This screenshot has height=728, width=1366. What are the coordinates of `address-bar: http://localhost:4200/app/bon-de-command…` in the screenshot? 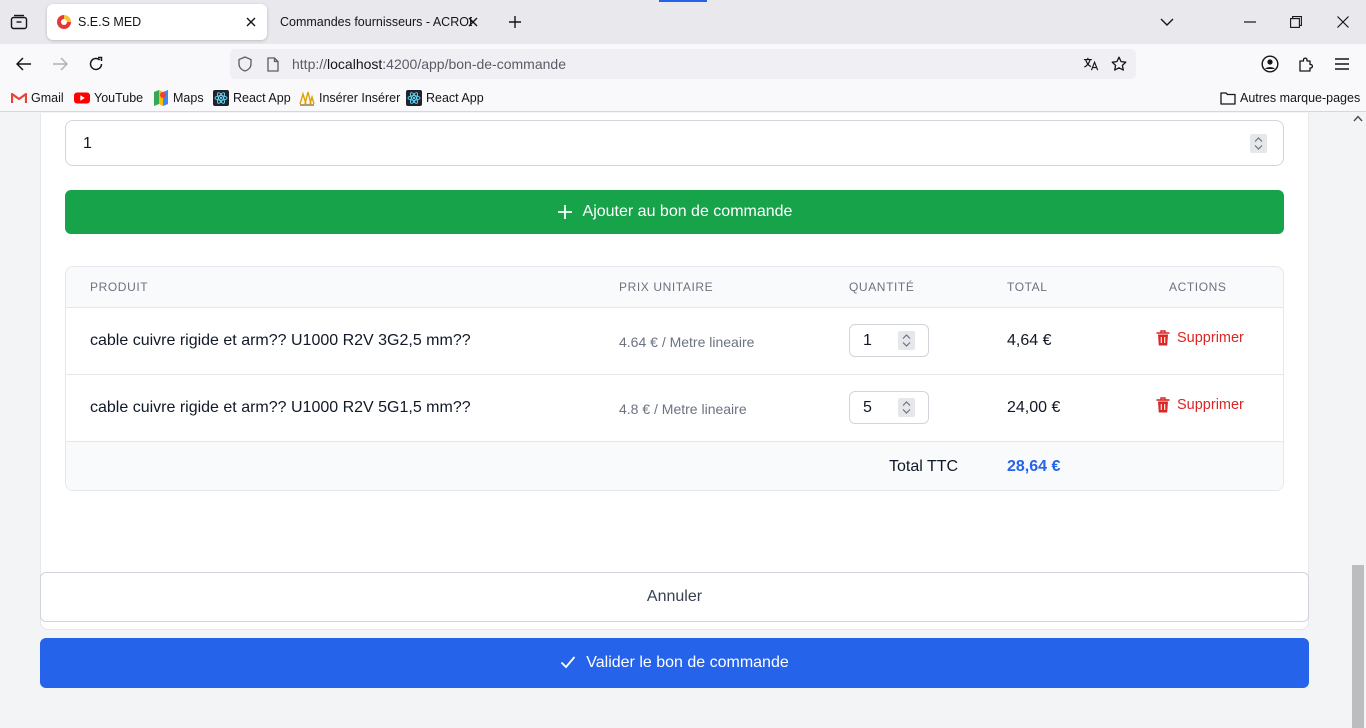 It's located at (683, 64).